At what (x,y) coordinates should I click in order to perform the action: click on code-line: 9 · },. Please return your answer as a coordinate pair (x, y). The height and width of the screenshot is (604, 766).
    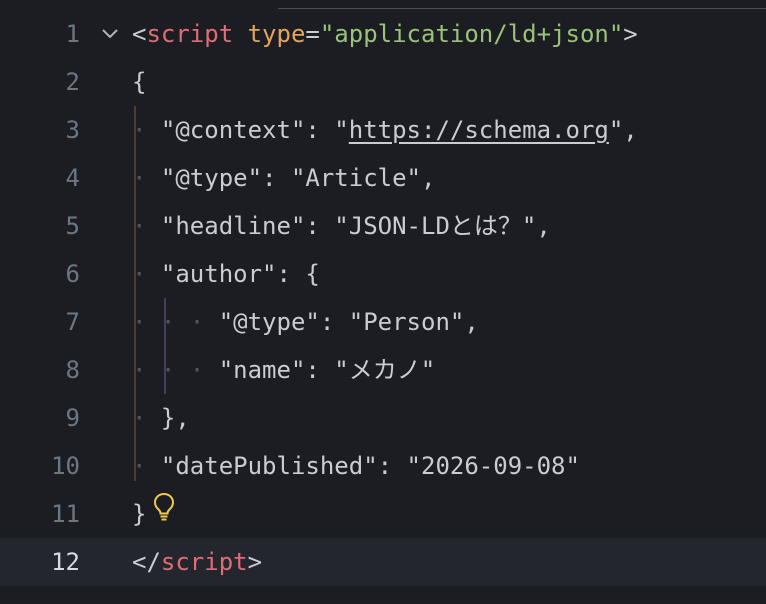
    Looking at the image, I should click on (383, 418).